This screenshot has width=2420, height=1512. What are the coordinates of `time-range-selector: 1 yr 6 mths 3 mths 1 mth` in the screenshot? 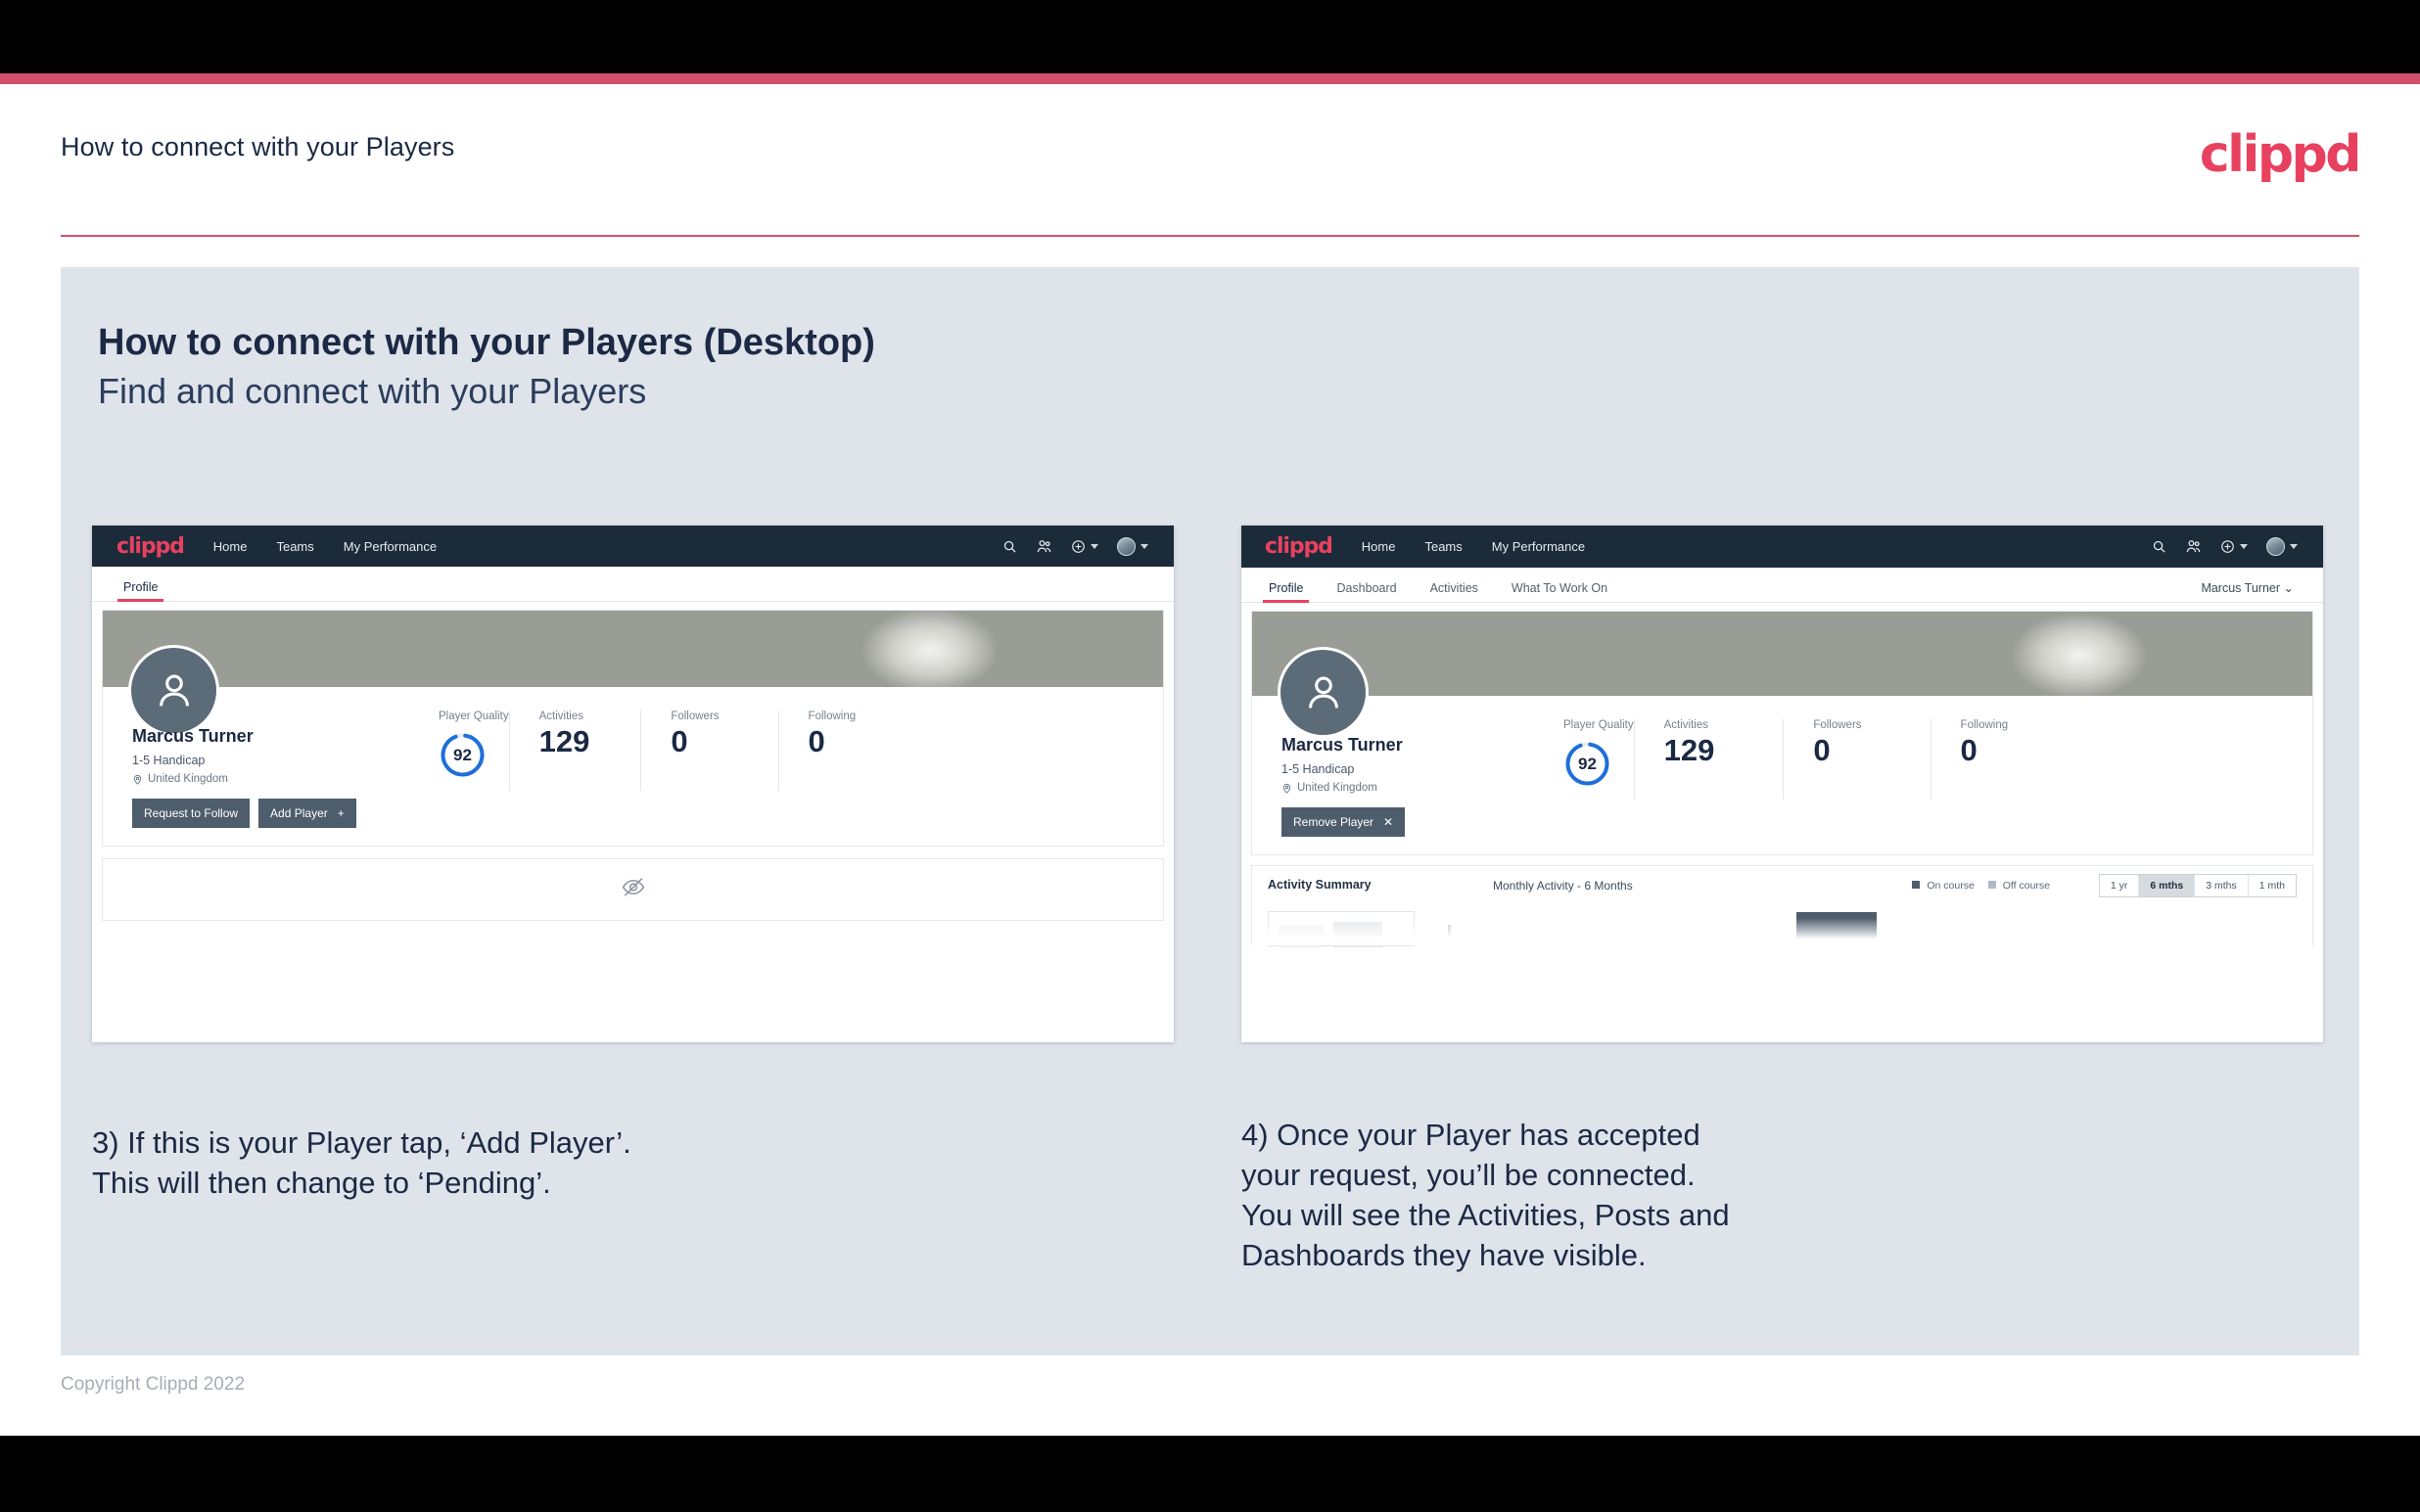 It's located at (2197, 885).